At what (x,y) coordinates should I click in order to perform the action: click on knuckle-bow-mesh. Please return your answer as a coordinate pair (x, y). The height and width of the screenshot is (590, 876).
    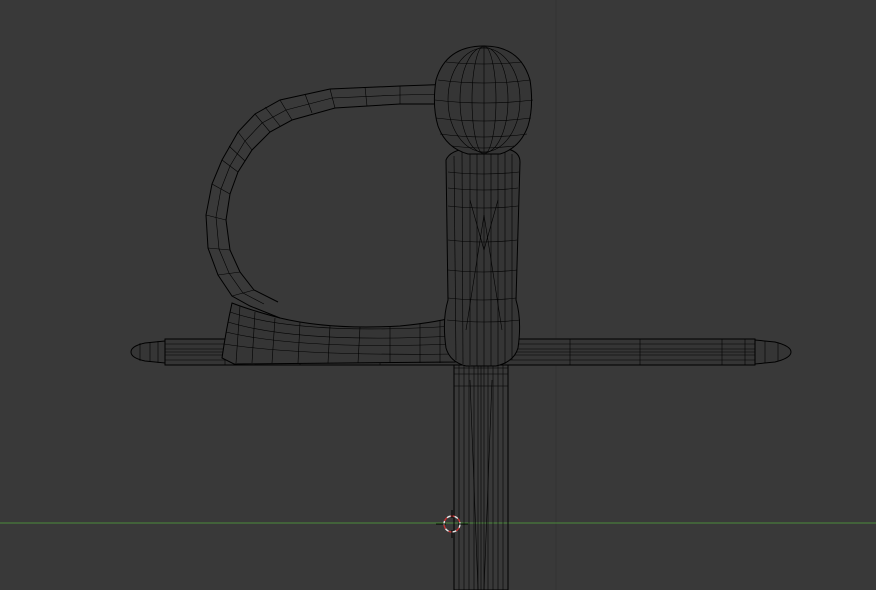
    Looking at the image, I should click on (331, 201).